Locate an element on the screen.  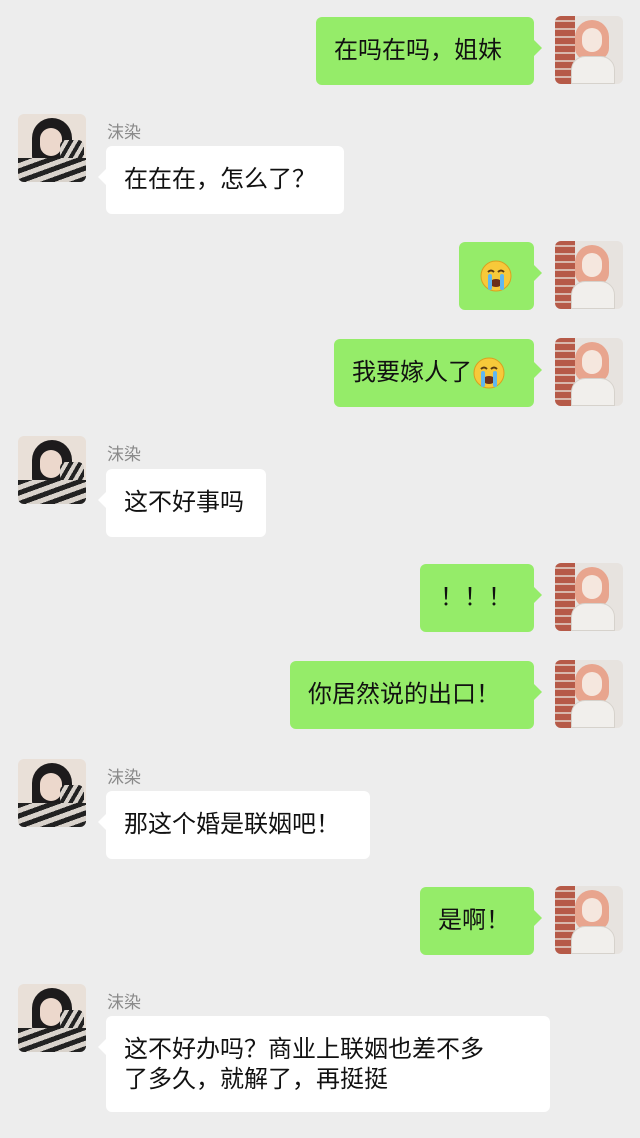
message-text: ！！！ is located at coordinates (476, 597).